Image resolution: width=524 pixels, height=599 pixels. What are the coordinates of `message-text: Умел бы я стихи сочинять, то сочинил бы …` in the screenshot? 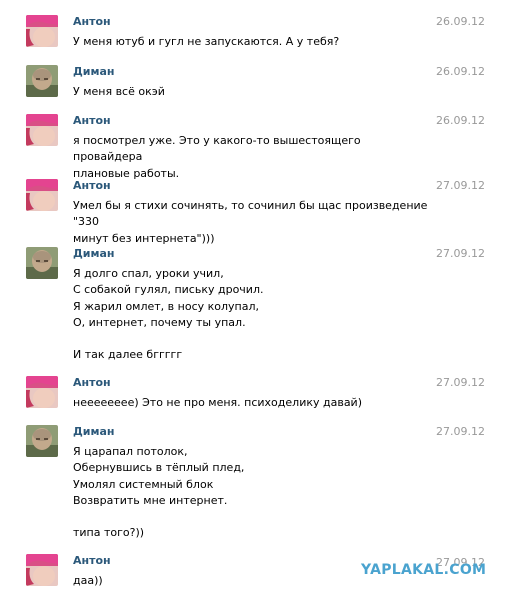 It's located at (250, 222).